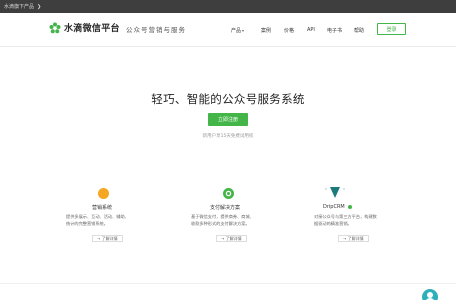 The image size is (456, 300). I want to click on nav-item-label: 电子书, so click(335, 30).